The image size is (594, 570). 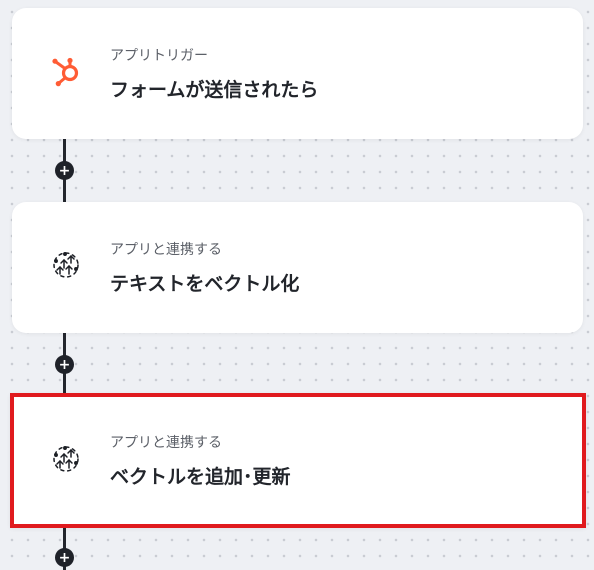 What do you see at coordinates (159, 56) in the screenshot?
I see `step-category-label: アプリトリガー` at bounding box center [159, 56].